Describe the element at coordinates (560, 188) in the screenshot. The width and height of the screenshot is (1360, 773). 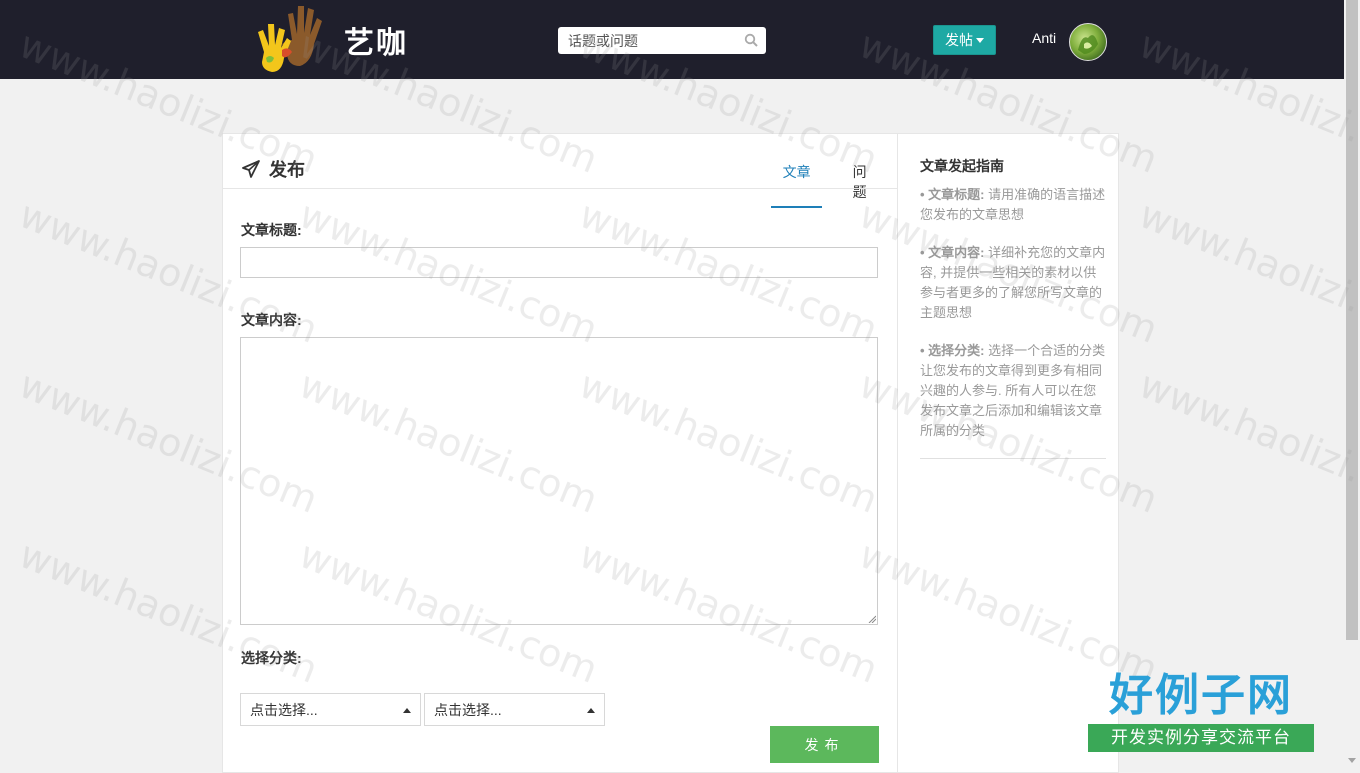
I see `header-divider` at that location.